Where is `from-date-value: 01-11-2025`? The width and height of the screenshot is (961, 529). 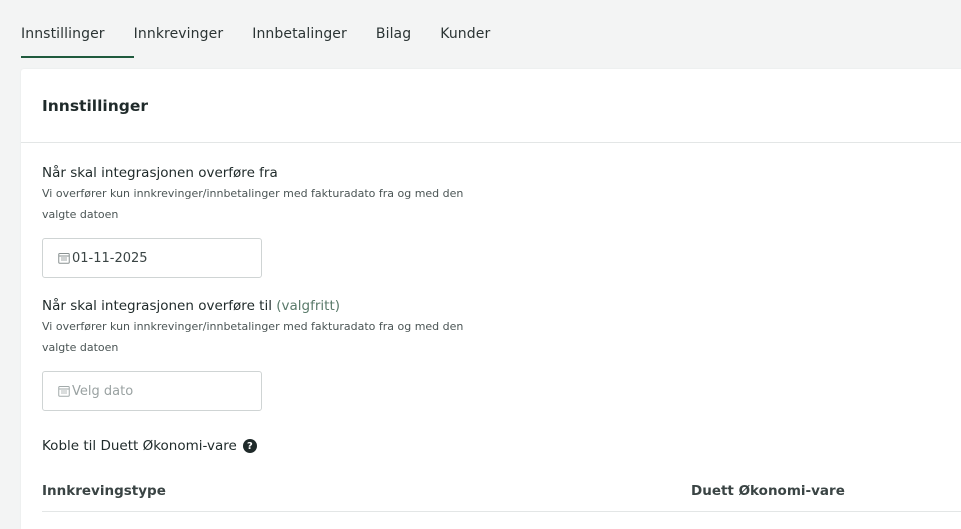
from-date-value: 01-11-2025 is located at coordinates (110, 258).